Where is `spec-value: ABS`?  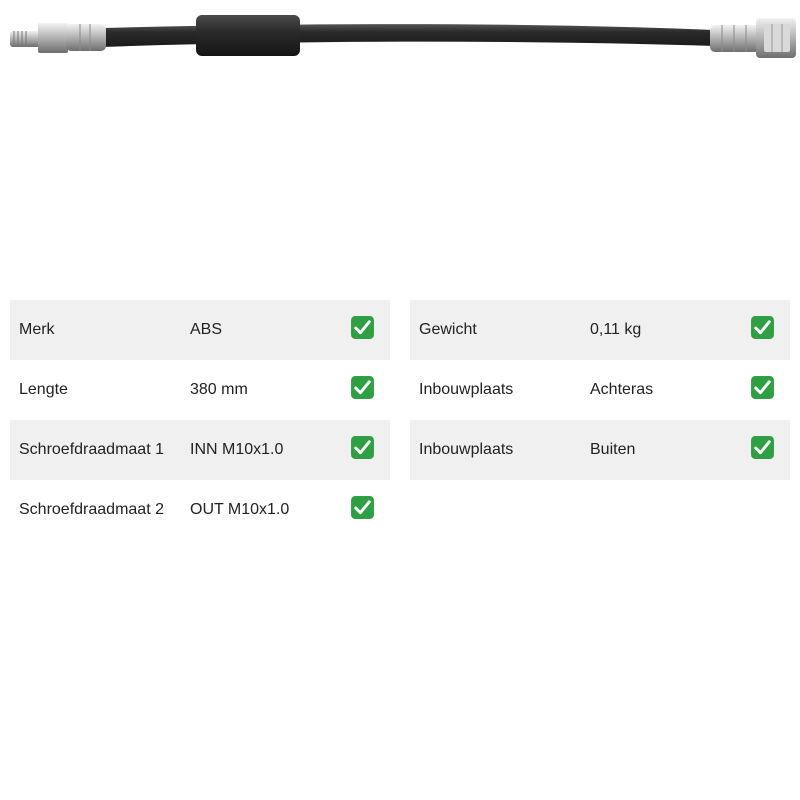 spec-value: ABS is located at coordinates (206, 329).